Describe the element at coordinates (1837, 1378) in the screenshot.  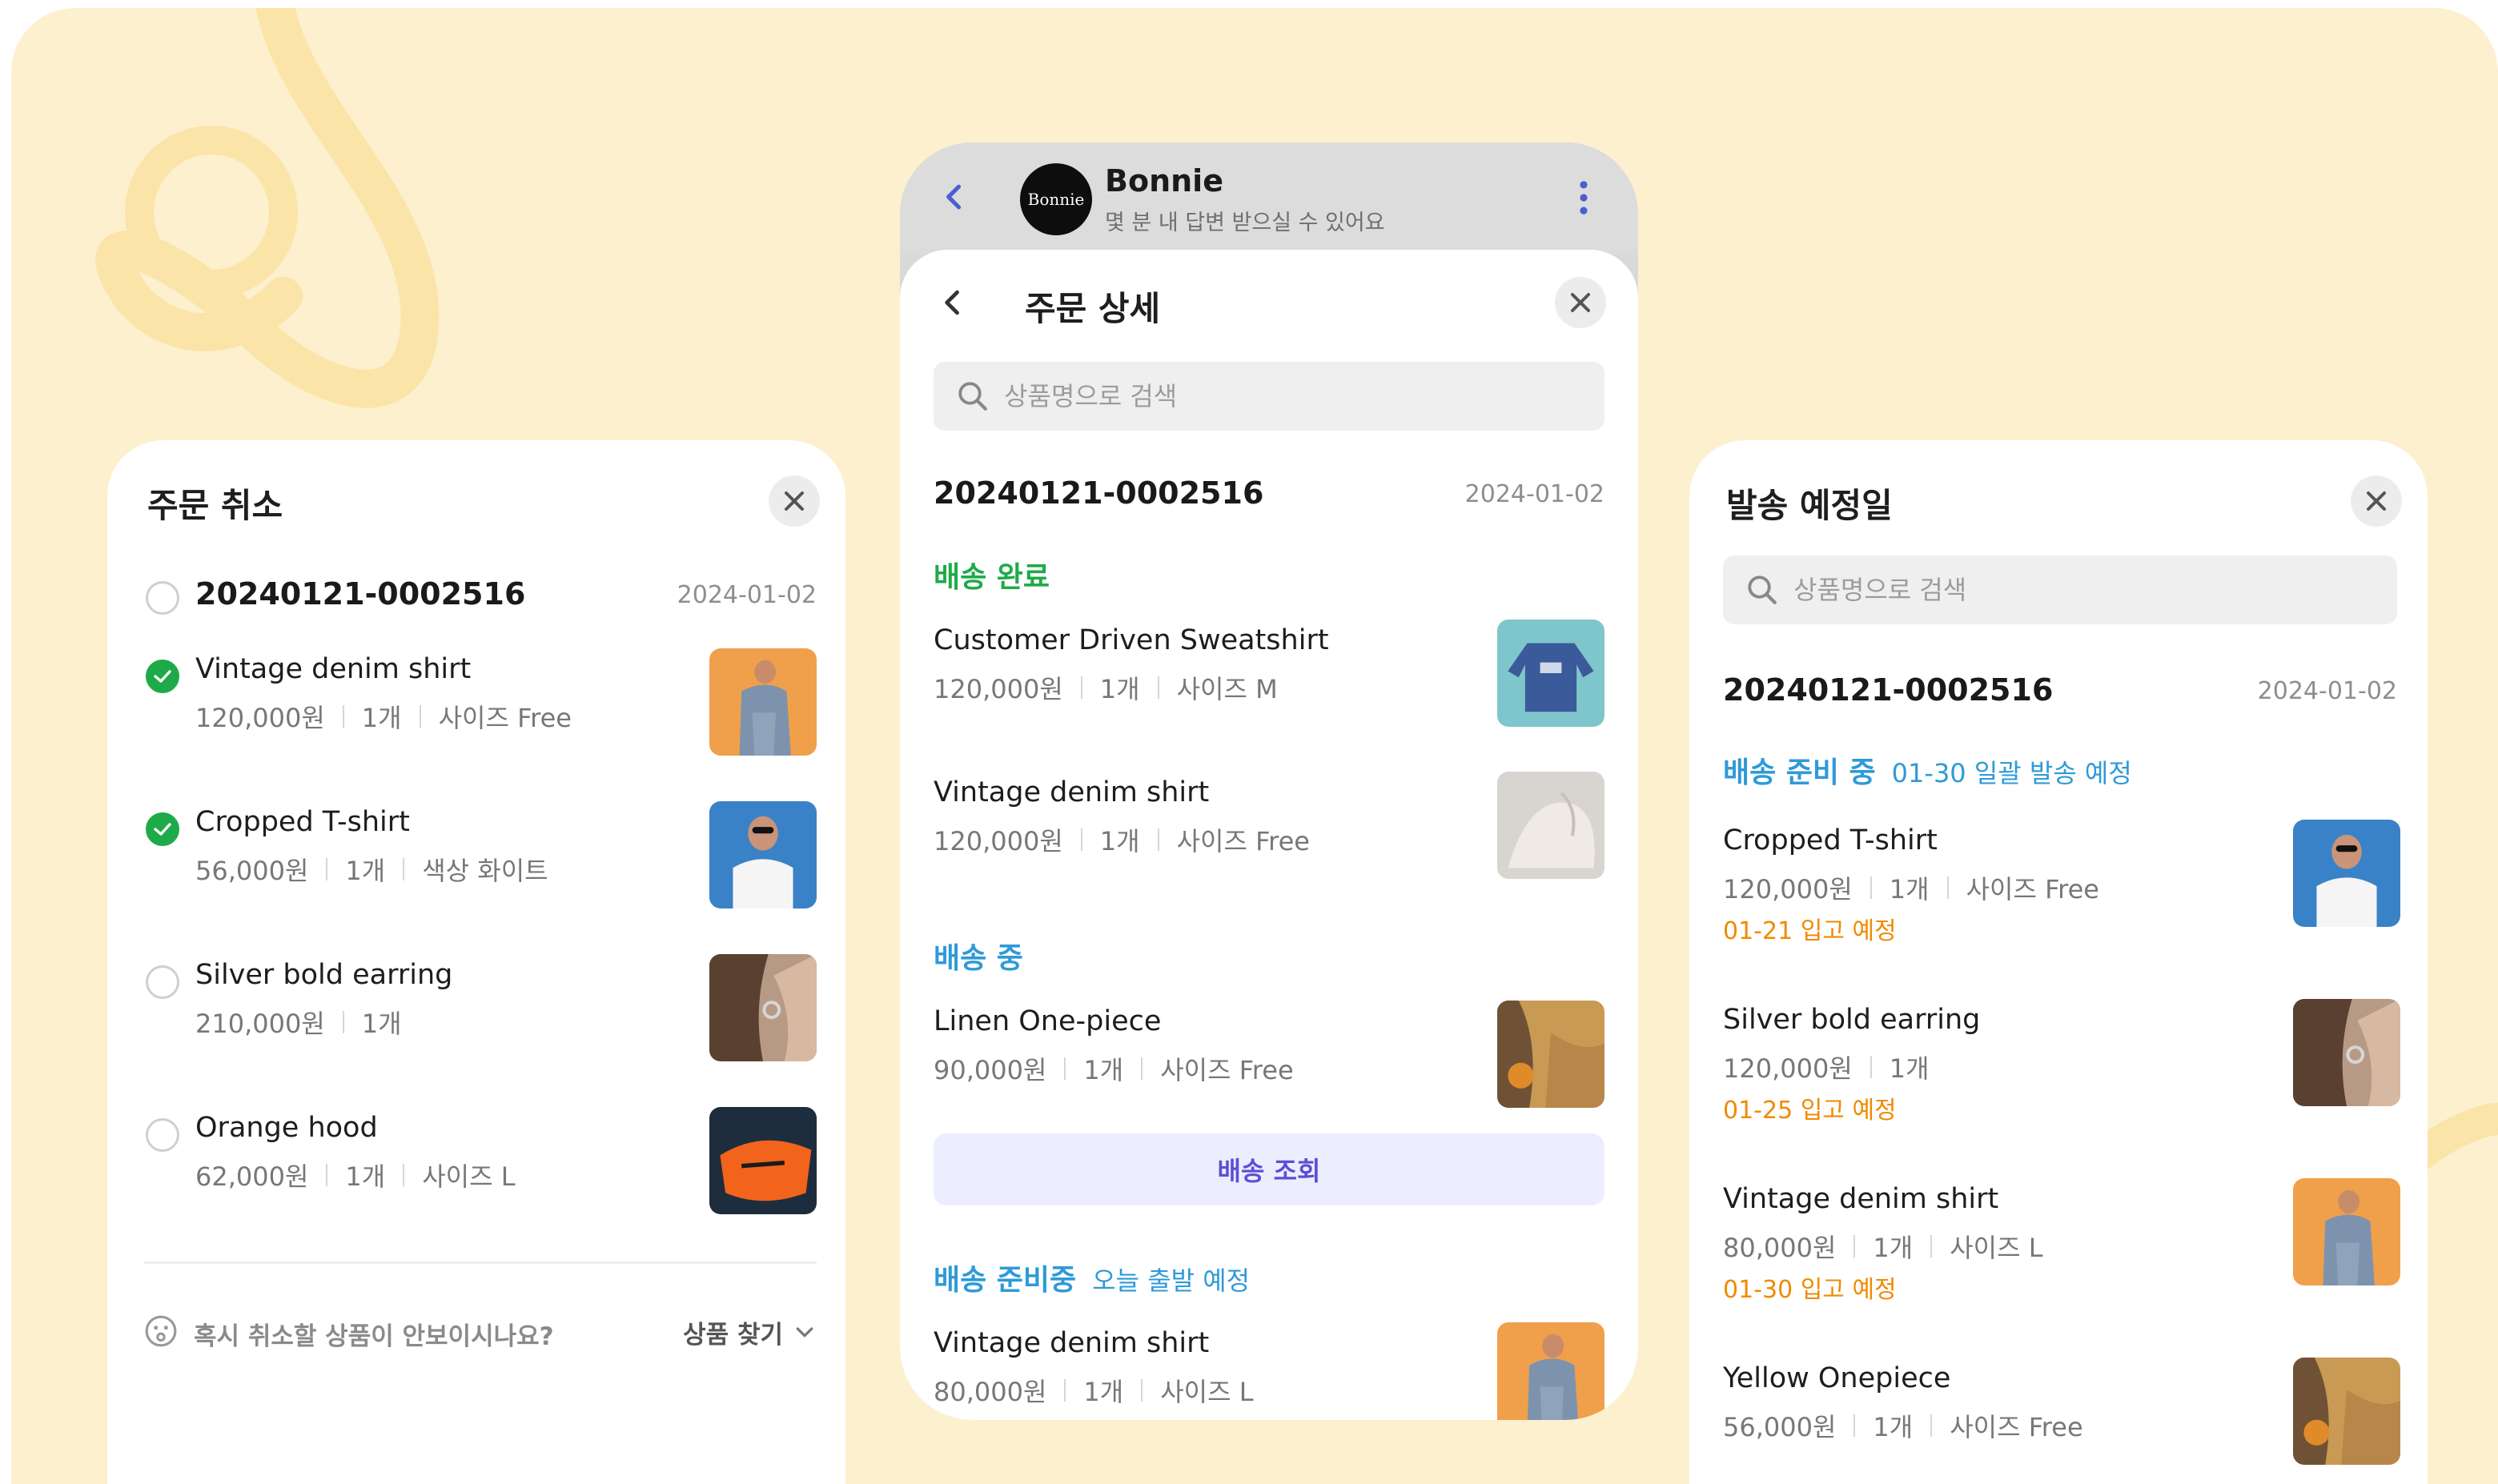
I see `item-name: Yellow Onepiece` at that location.